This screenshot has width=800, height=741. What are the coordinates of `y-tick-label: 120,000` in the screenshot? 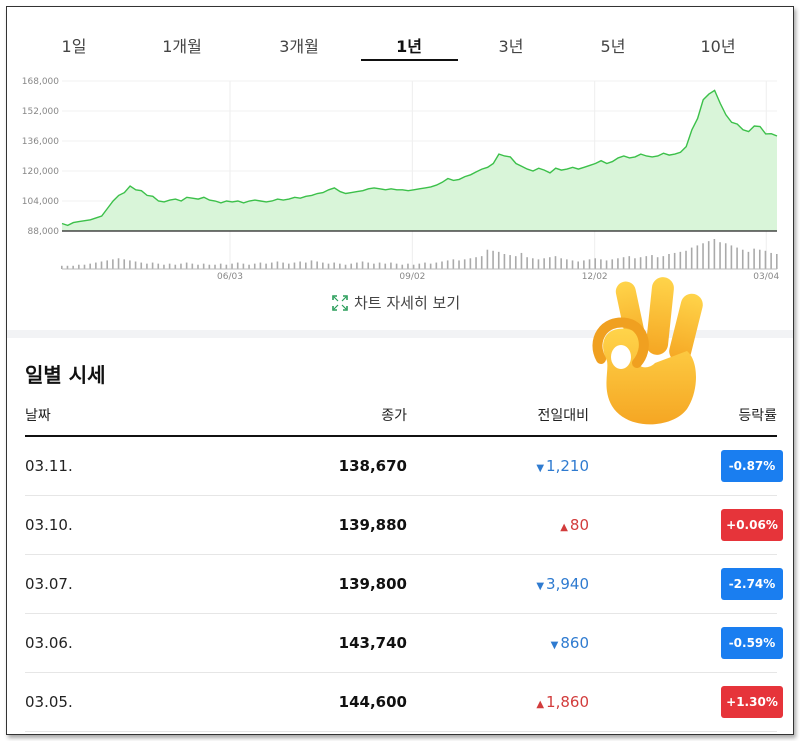 It's located at (40, 172).